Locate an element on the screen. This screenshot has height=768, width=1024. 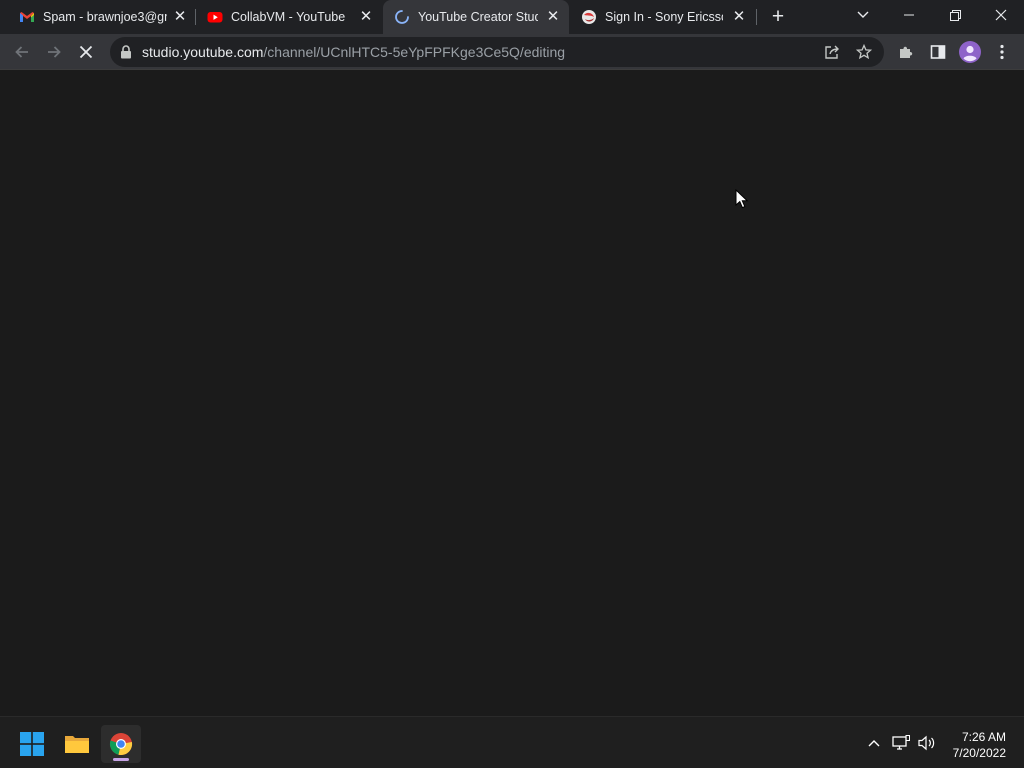
file-explorer-button is located at coordinates (77, 744).